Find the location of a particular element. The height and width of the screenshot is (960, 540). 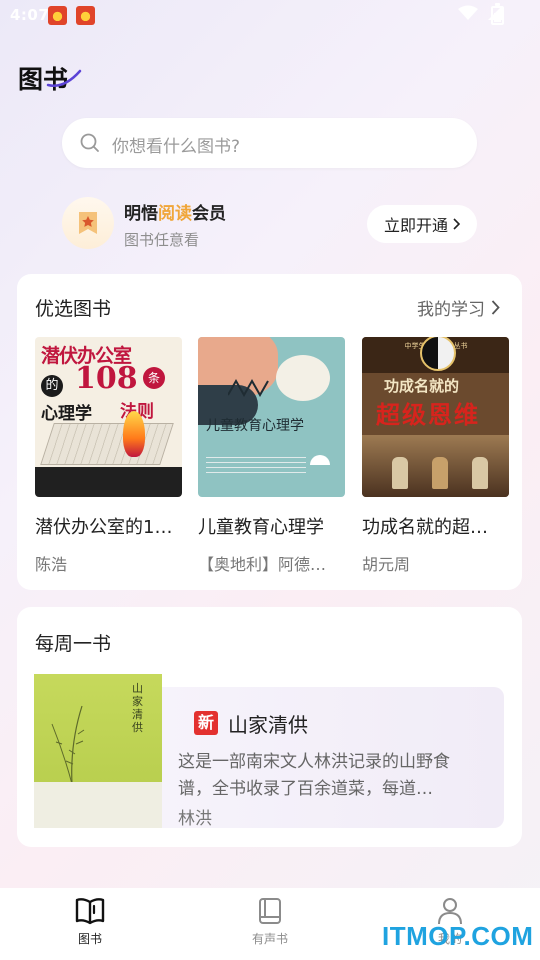

book-cover: 儿童教育心理学 is located at coordinates (271, 417).